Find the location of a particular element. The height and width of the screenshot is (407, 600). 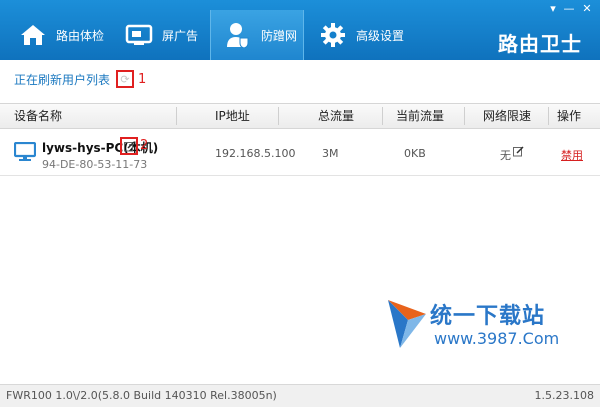

tab-label: 屏广告 is located at coordinates (180, 35).